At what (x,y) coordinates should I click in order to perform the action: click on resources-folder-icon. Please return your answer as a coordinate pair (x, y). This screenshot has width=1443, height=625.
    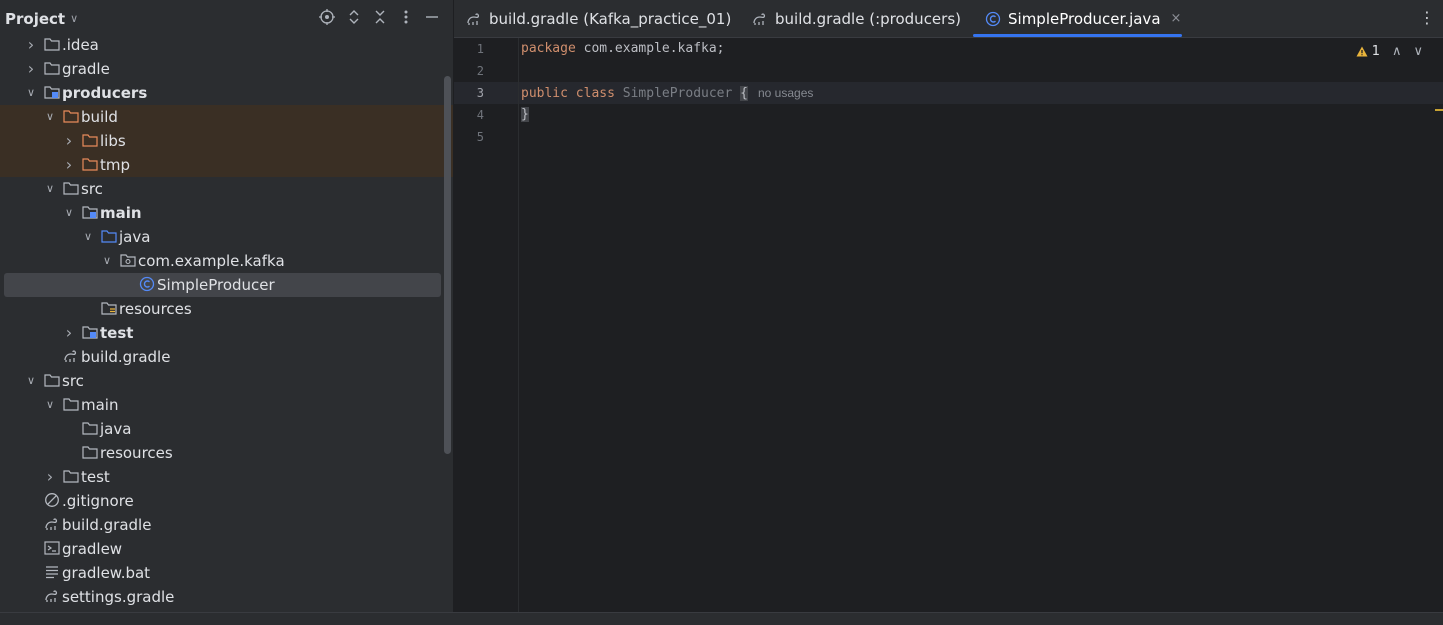
    Looking at the image, I should click on (109, 309).